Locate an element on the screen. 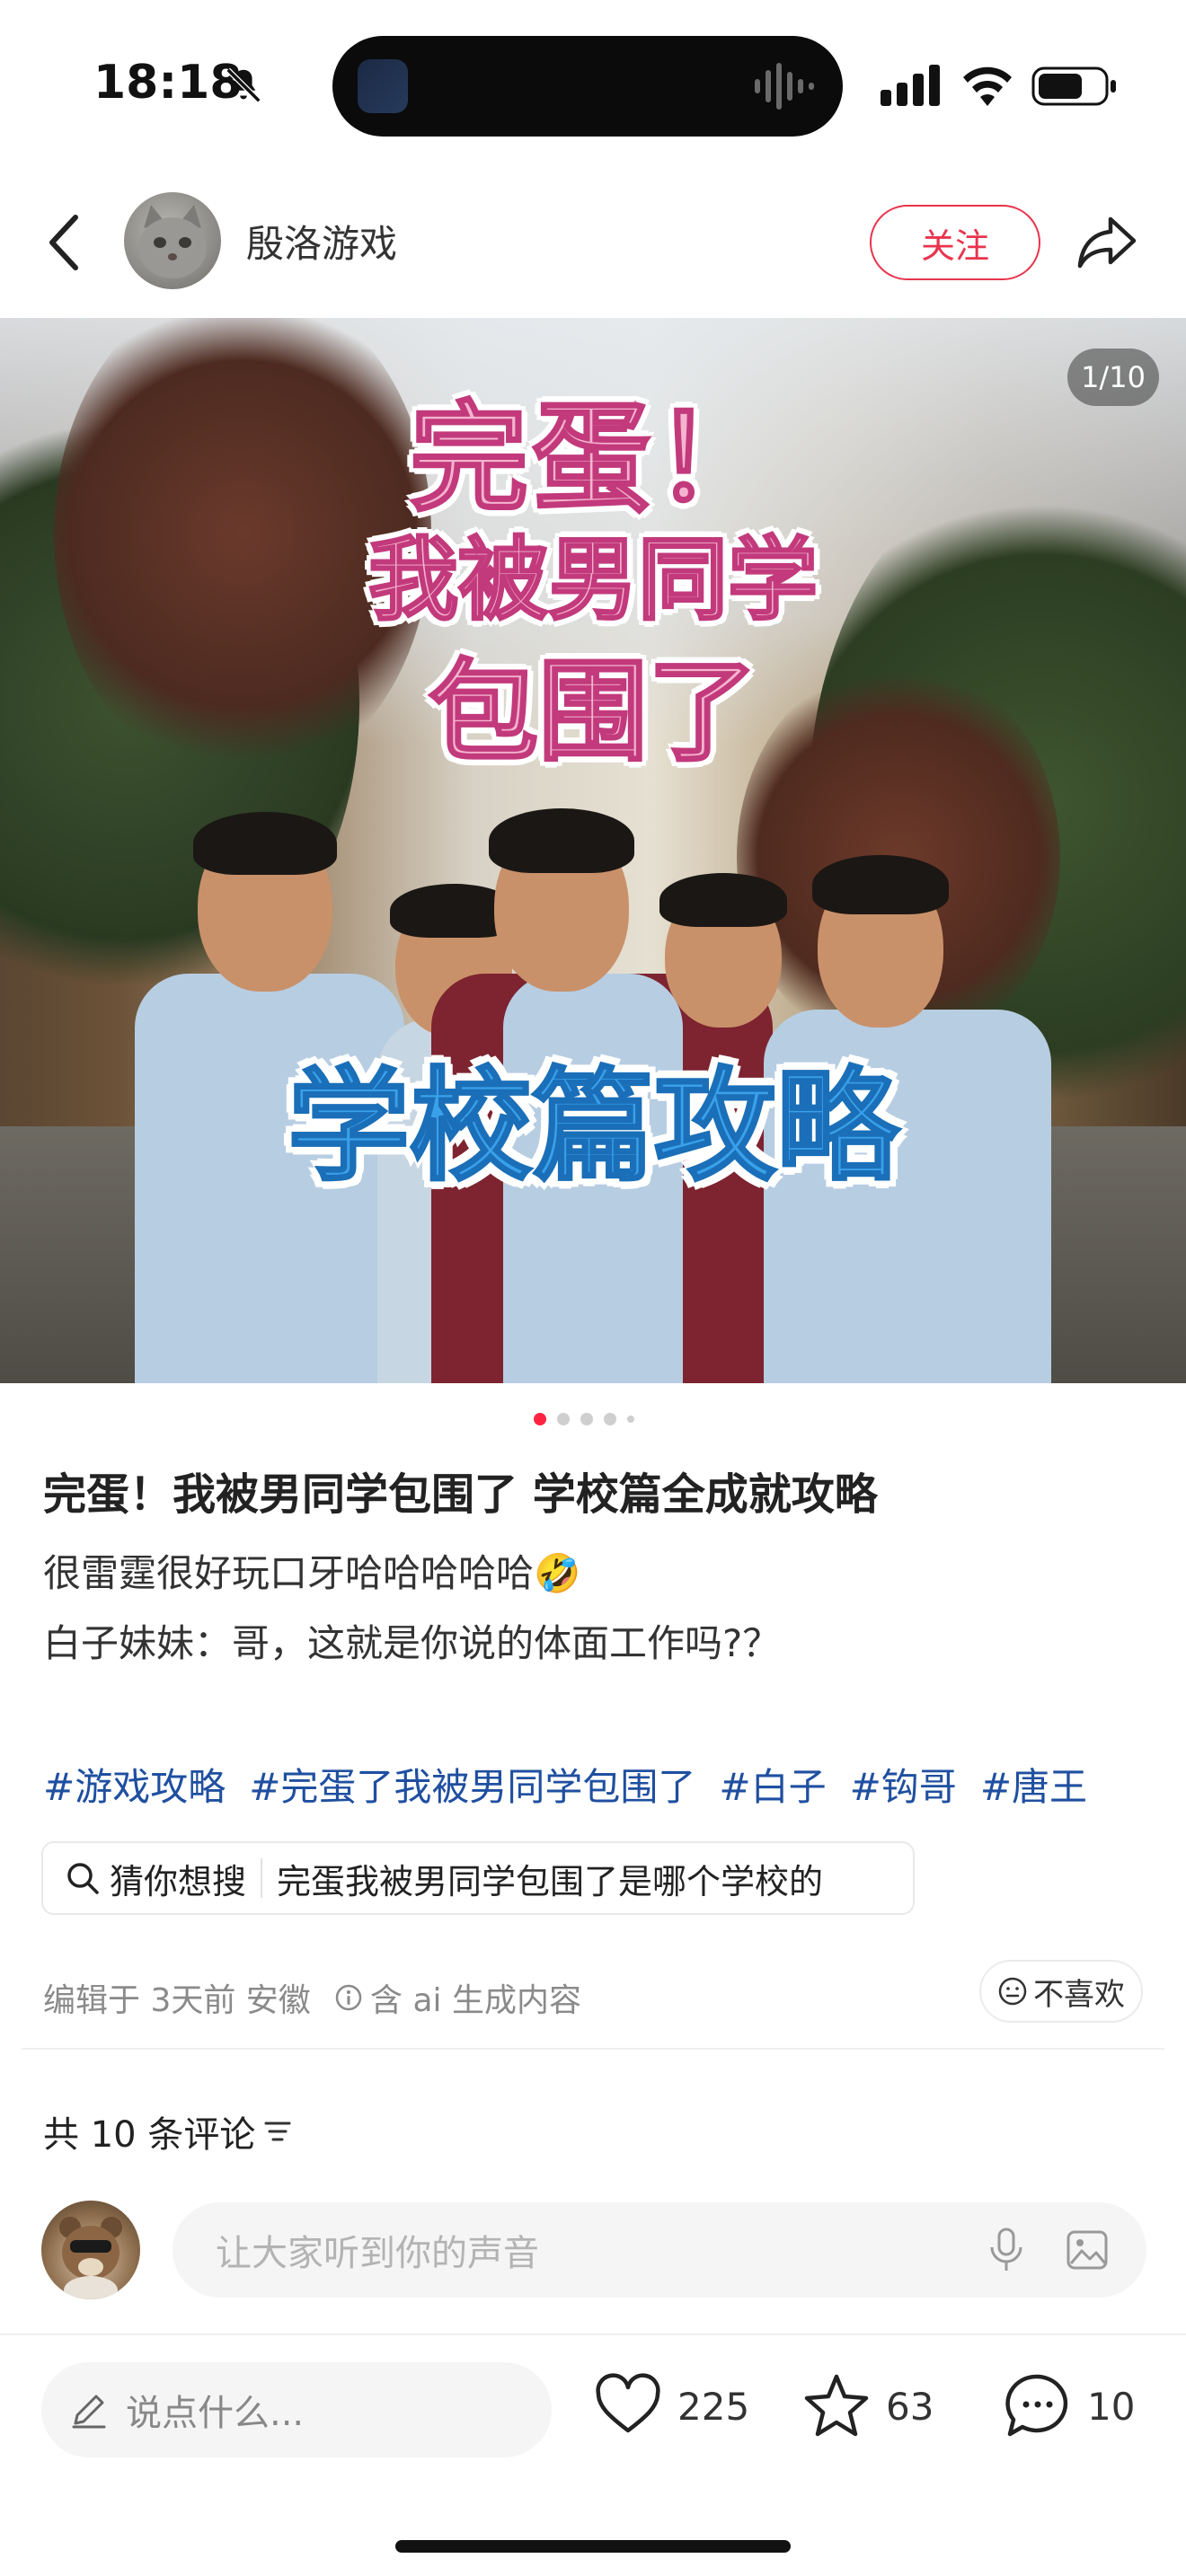 The width and height of the screenshot is (1186, 2576). ai-content-note: 含 ai 生成内容 is located at coordinates (457, 1998).